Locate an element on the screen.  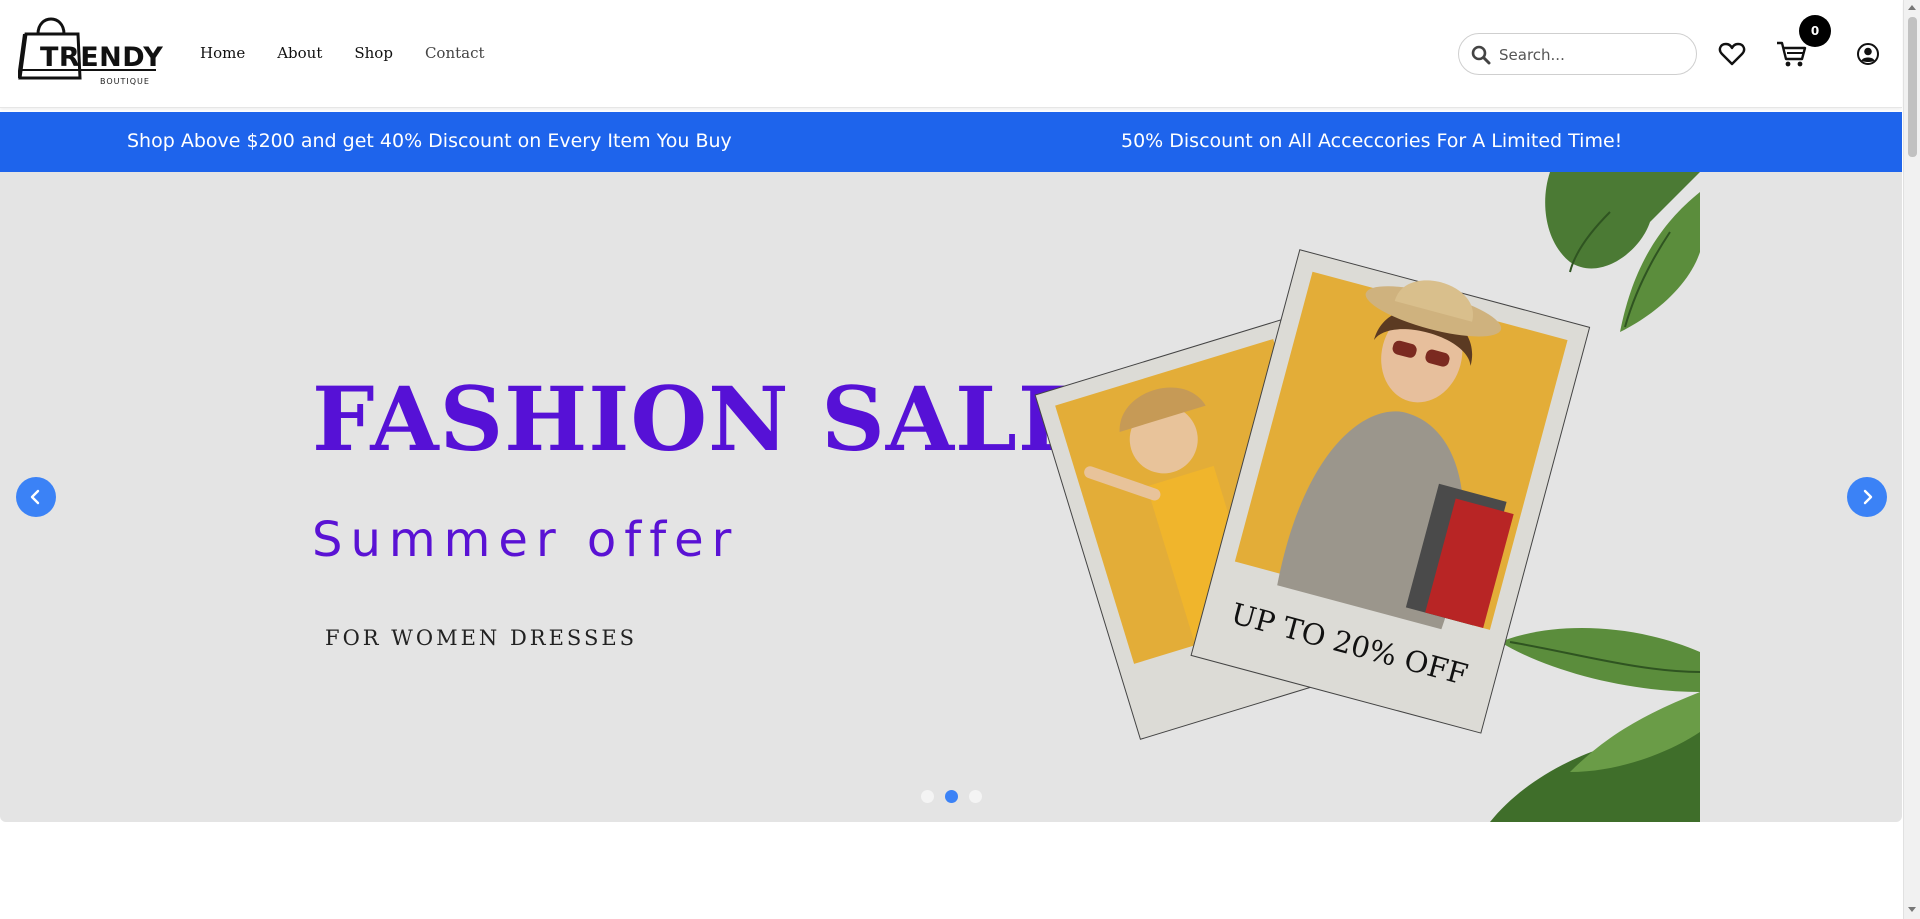
nav-home: Home is located at coordinates (222, 53).